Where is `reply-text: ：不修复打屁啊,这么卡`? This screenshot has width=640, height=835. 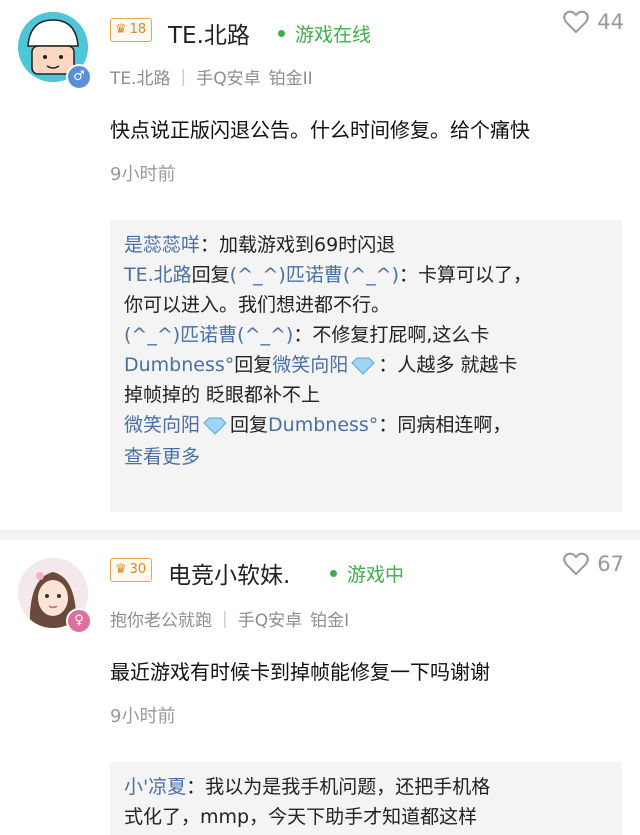 reply-text: ：不修复打屁啊,这么卡 is located at coordinates (391, 335).